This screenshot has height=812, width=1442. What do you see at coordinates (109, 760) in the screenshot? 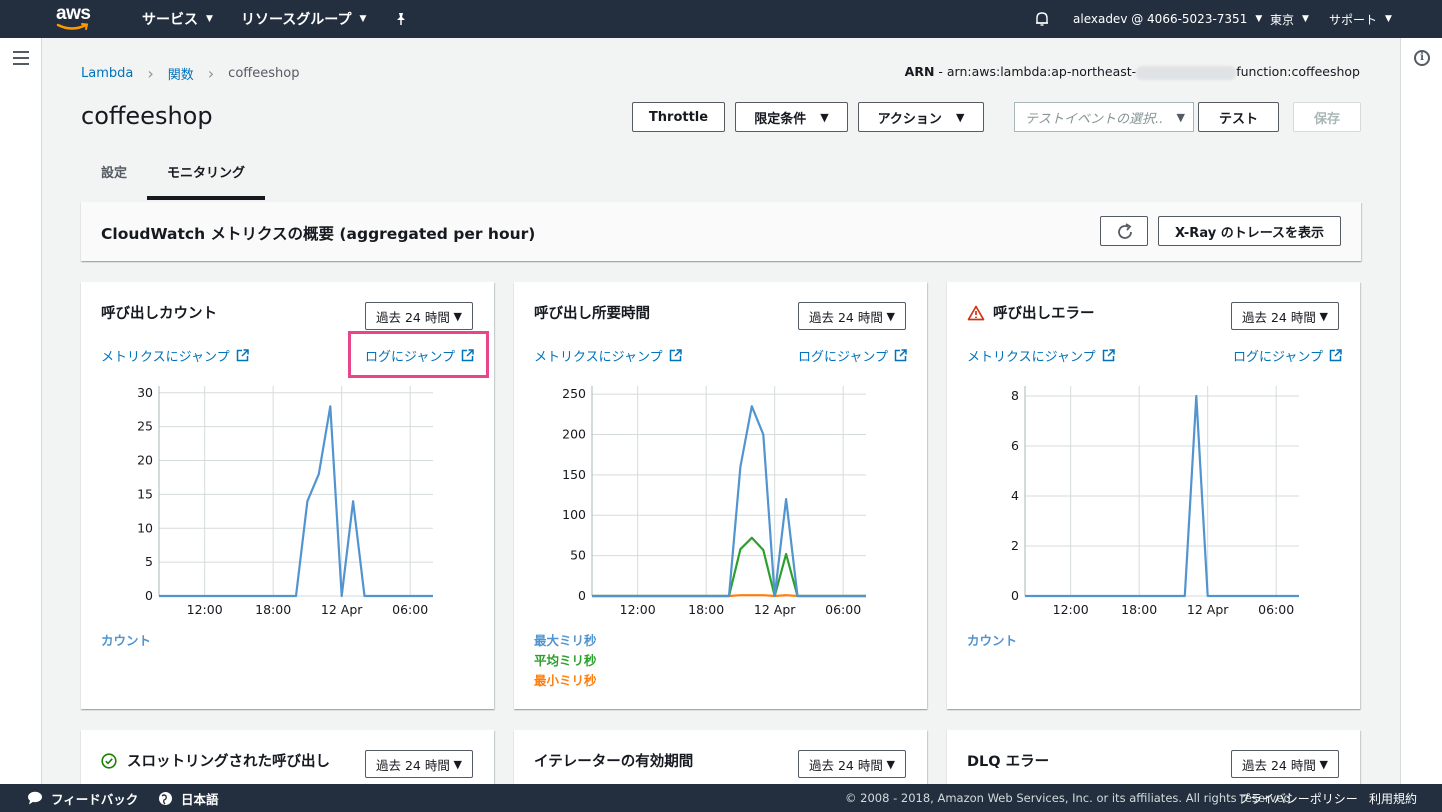
I see `check-circle-icon` at bounding box center [109, 760].